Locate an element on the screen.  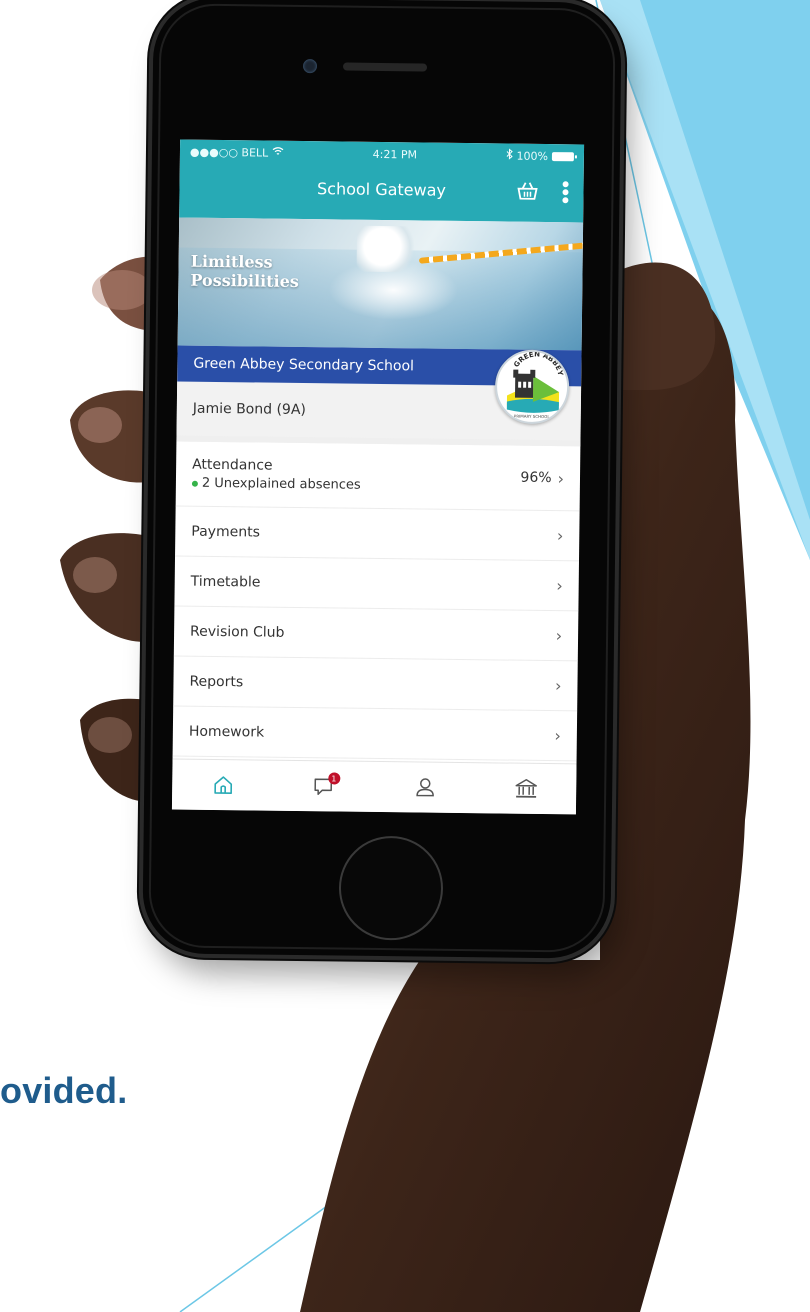
tagline-line1: Limitless is located at coordinates (231, 261).